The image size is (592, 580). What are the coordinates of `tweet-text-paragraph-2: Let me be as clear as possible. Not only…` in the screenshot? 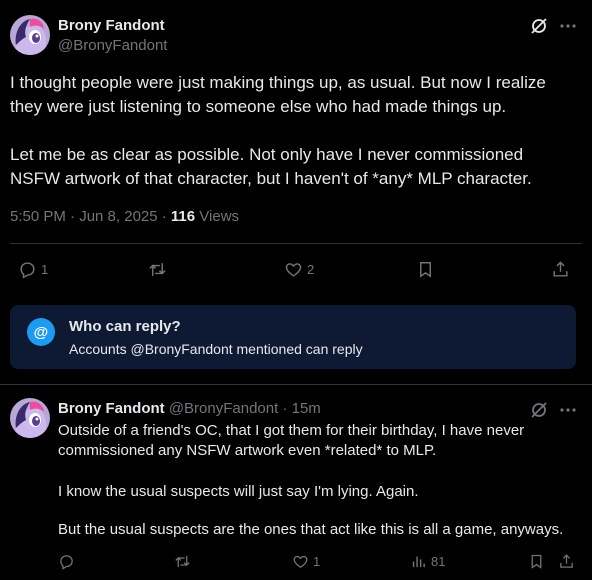 It's located at (271, 166).